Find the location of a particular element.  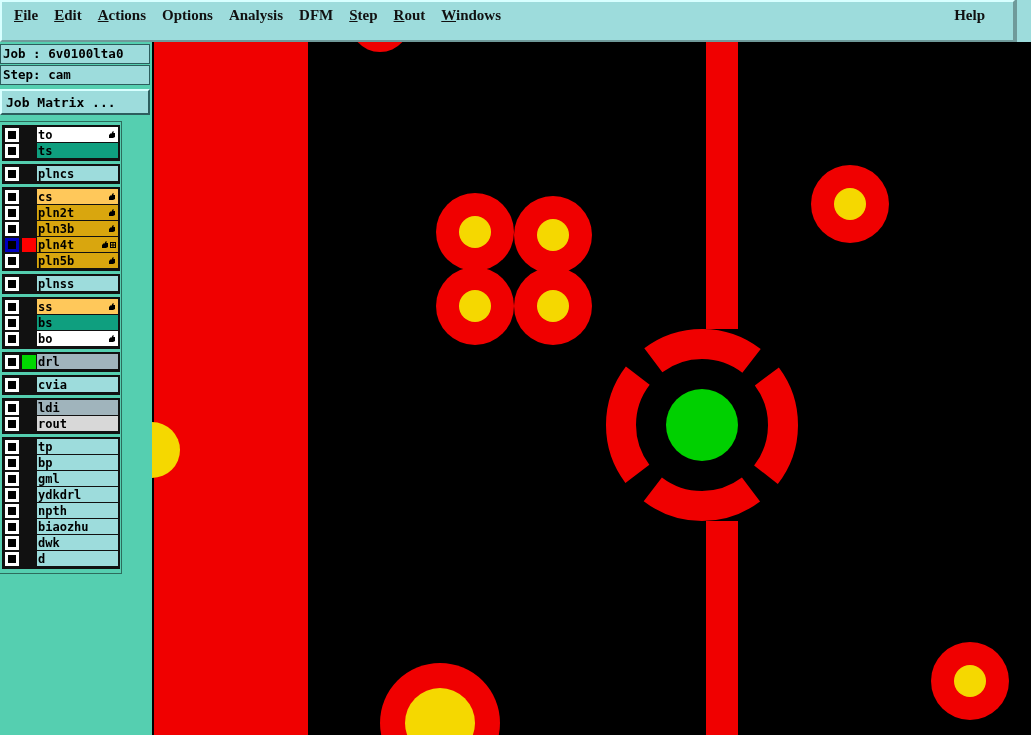

layer-name: cs is located at coordinates (77, 196).